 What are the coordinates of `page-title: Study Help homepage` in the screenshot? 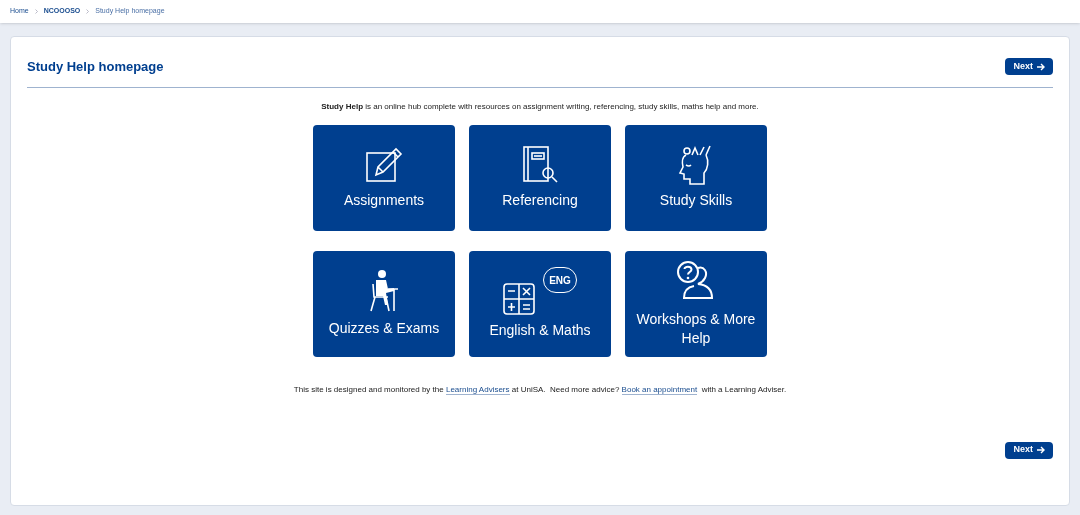 It's located at (95, 67).